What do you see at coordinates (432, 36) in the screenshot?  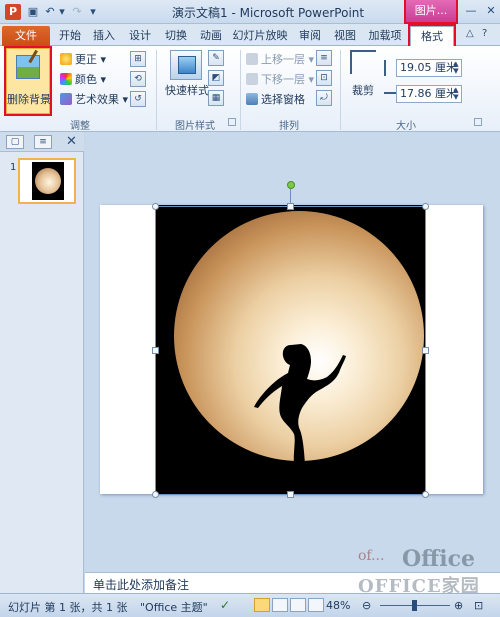 I see `tab-format: 格式` at bounding box center [432, 36].